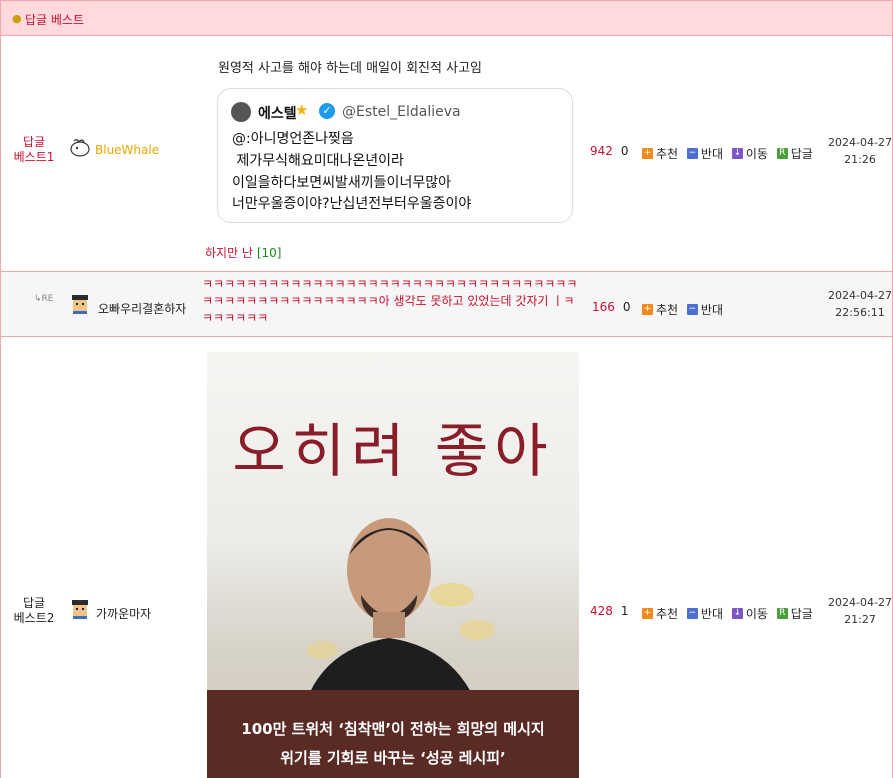  I want to click on medal-icon: ●, so click(17, 18).